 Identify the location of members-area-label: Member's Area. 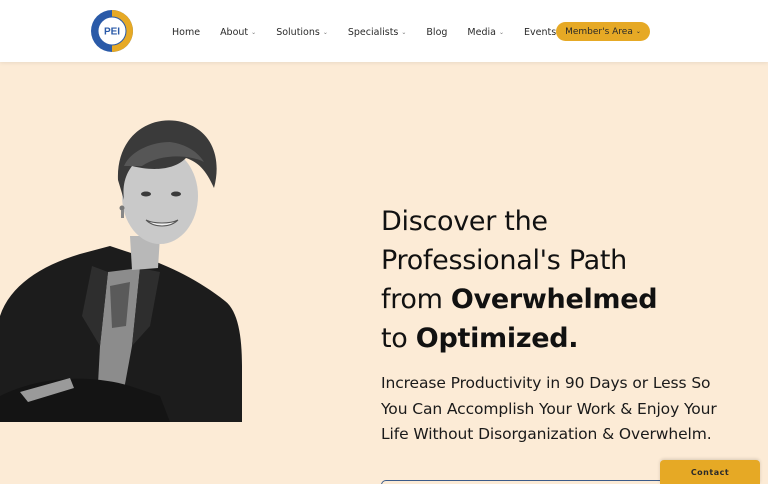
(599, 31).